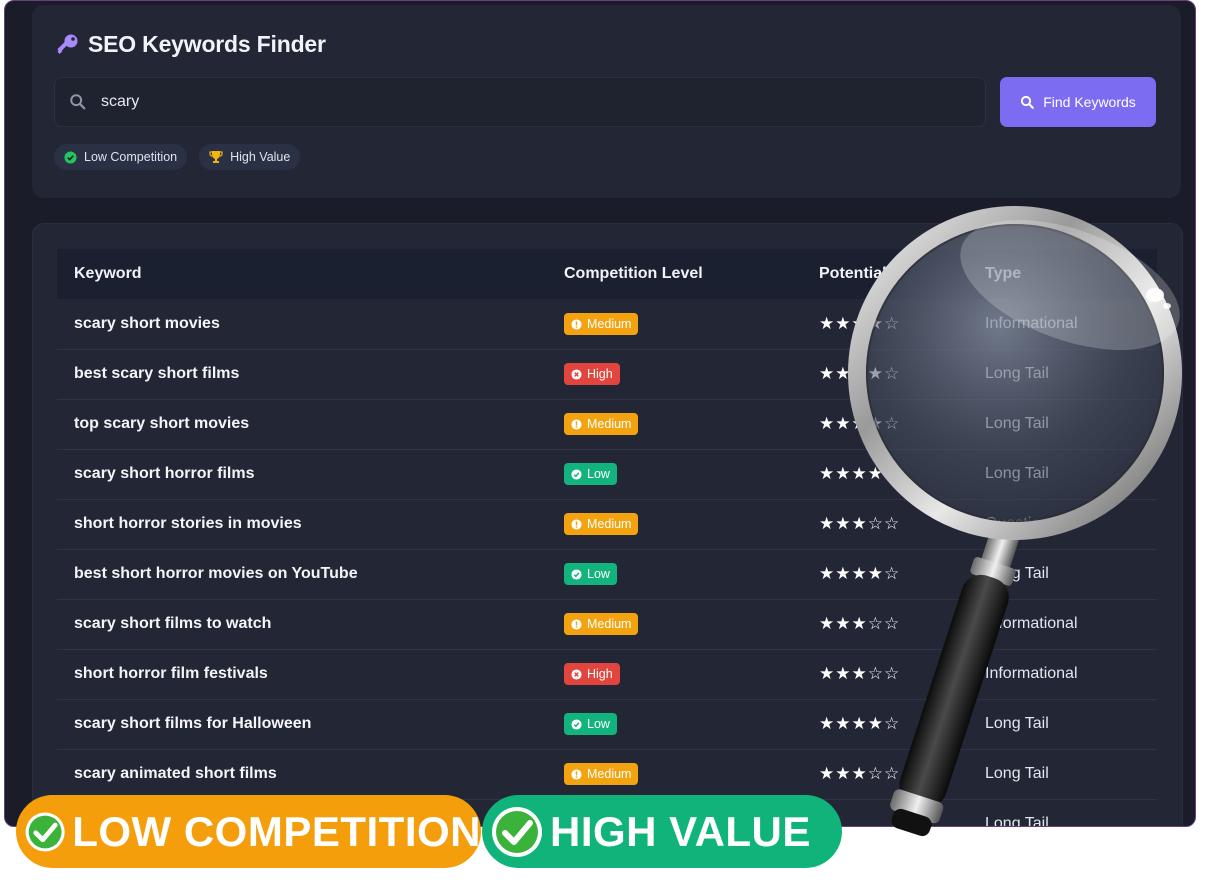 This screenshot has height=889, width=1229. What do you see at coordinates (175, 773) in the screenshot?
I see `keyword-cell: scary animated short films` at bounding box center [175, 773].